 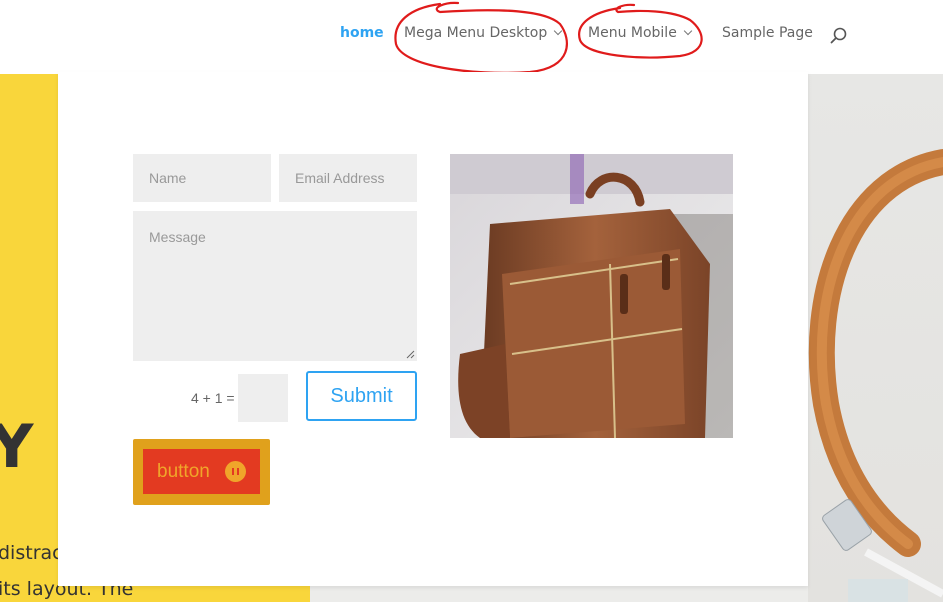 What do you see at coordinates (177, 237) in the screenshot?
I see `message-placeholder: Message` at bounding box center [177, 237].